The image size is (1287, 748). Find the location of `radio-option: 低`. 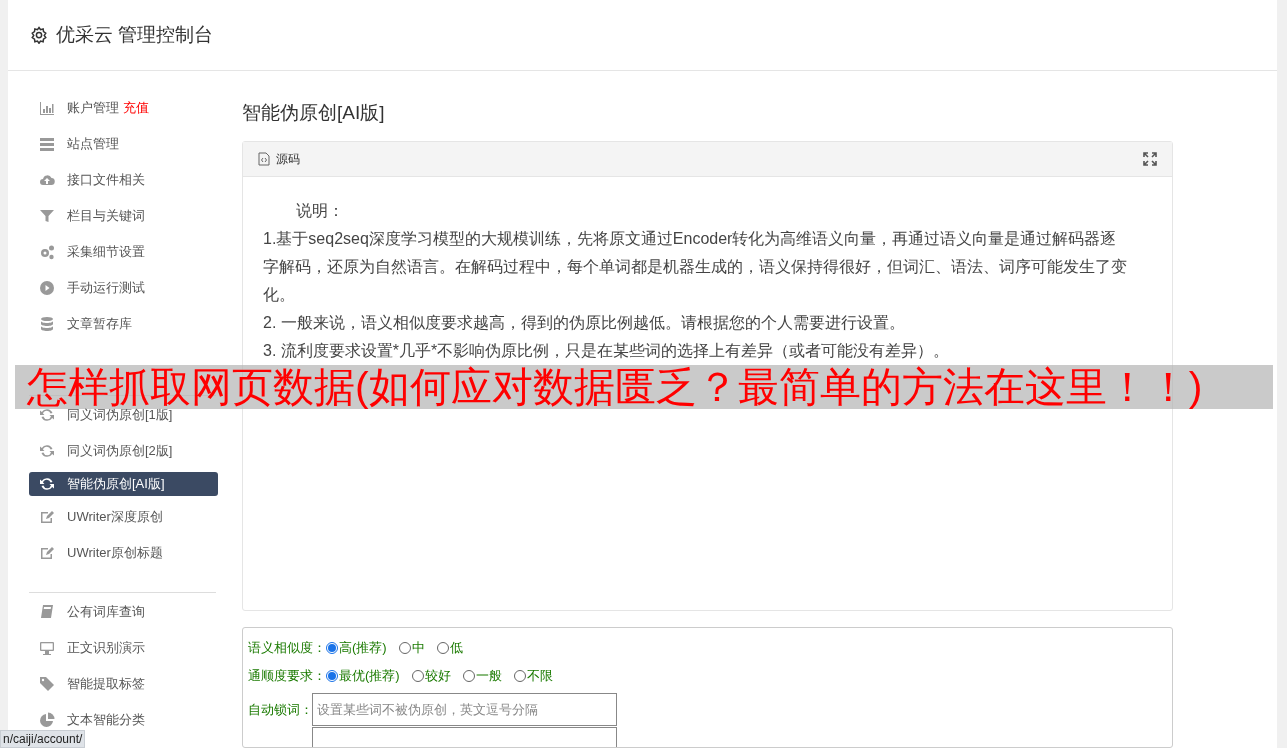

radio-option: 低 is located at coordinates (449, 648).